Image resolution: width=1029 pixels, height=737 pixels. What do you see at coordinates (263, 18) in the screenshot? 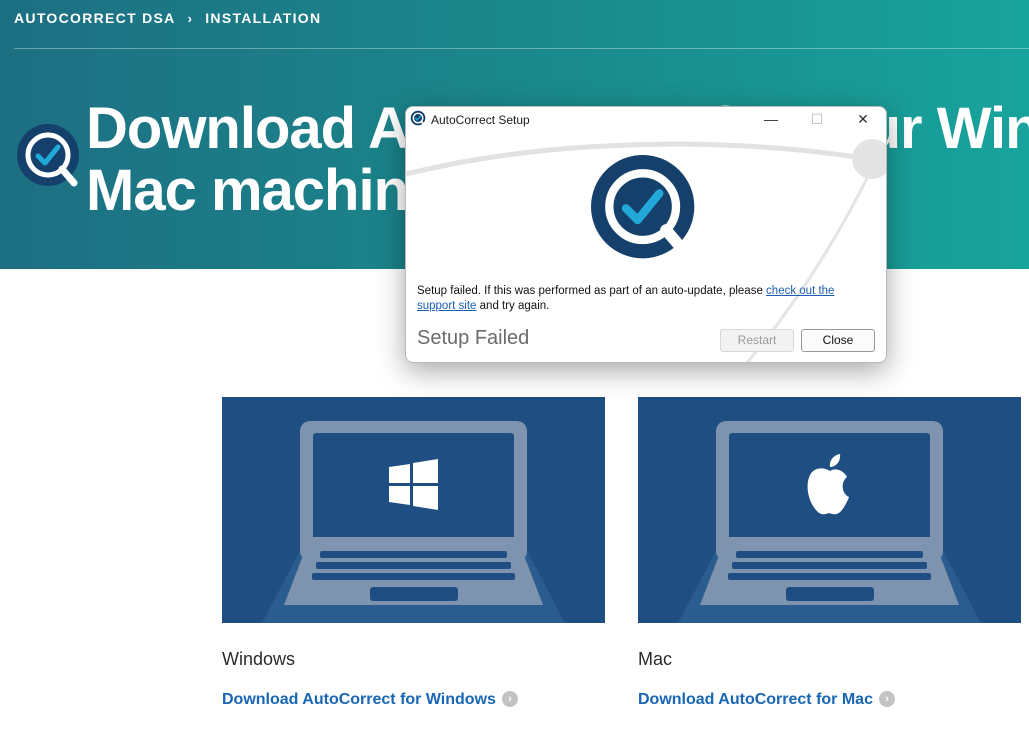
I see `breadcrumb-current: INSTALLATION` at bounding box center [263, 18].